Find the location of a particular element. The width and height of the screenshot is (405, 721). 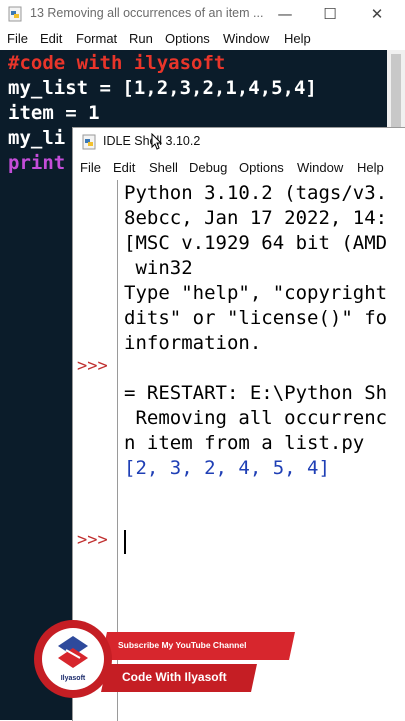

shell-line: Type "help", "copyright is located at coordinates (256, 293).